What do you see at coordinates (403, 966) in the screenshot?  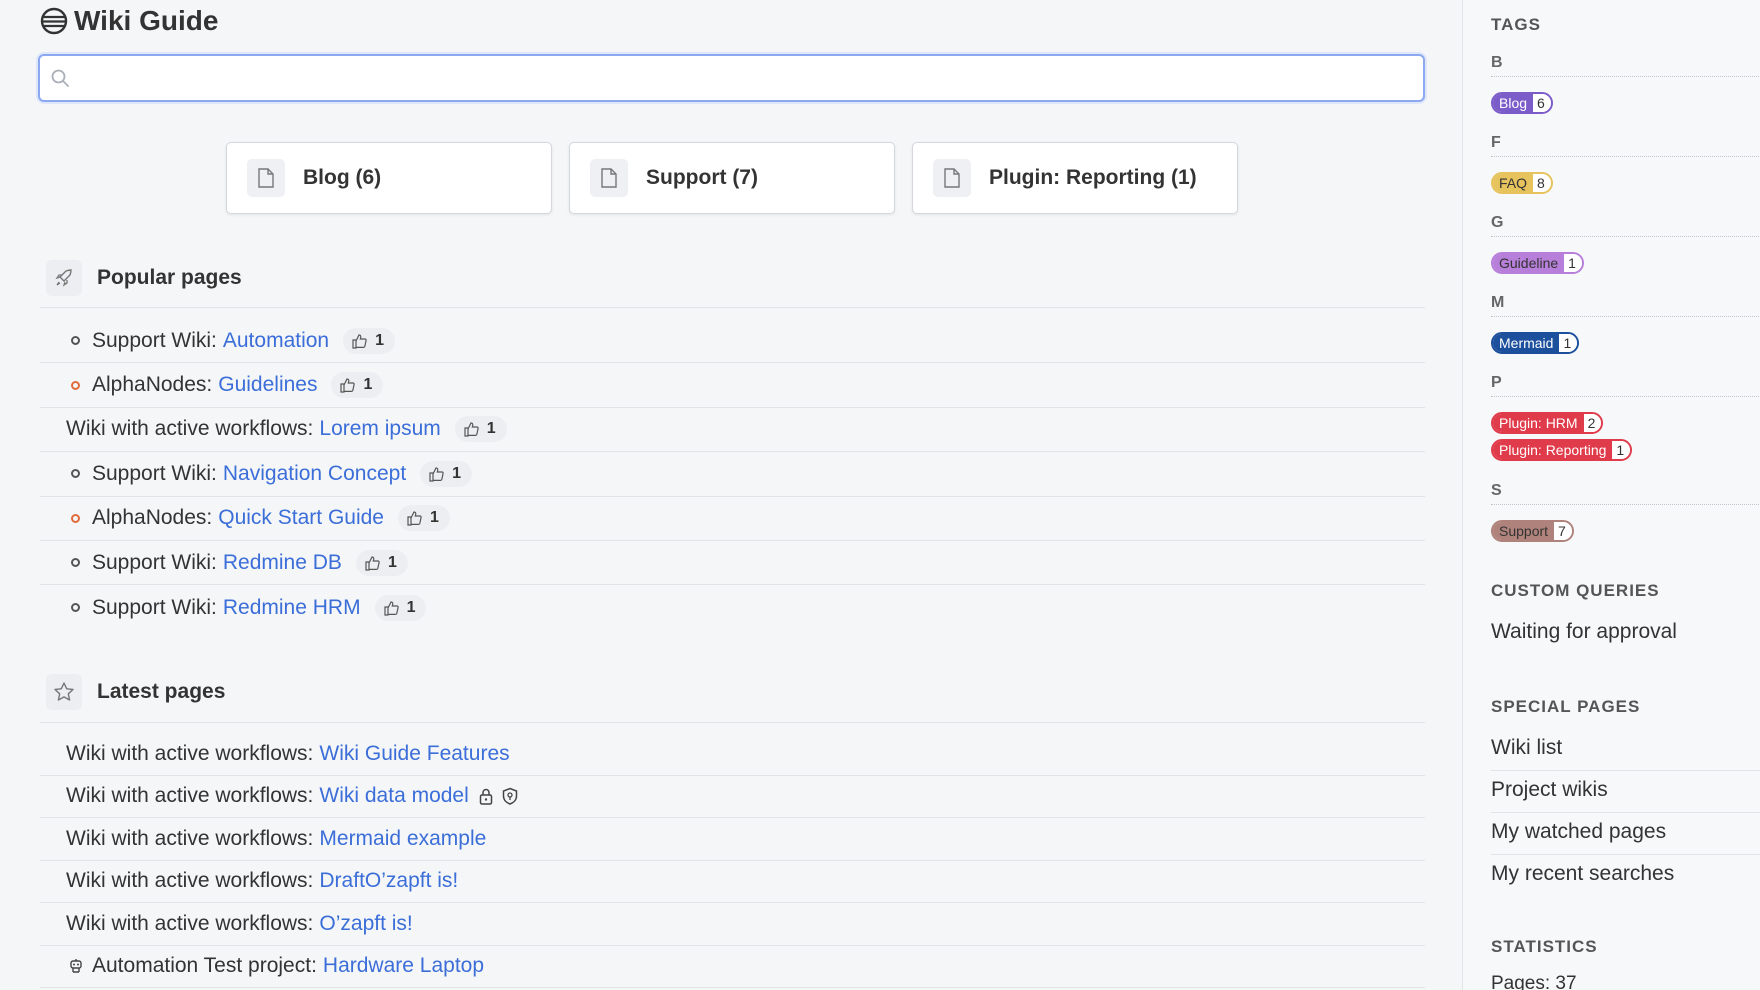 I see `page-link: Hardware Laptop` at bounding box center [403, 966].